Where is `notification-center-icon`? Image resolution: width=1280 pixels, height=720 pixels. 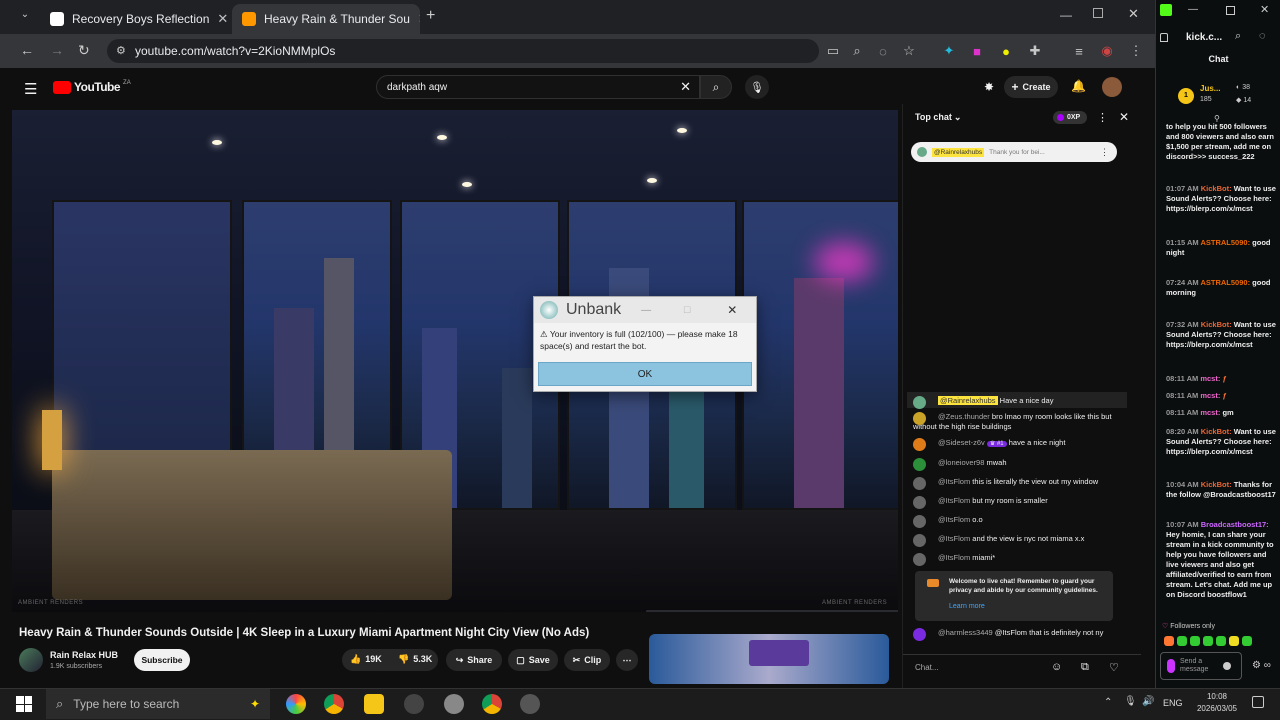
notification-center-icon is located at coordinates (1258, 702).